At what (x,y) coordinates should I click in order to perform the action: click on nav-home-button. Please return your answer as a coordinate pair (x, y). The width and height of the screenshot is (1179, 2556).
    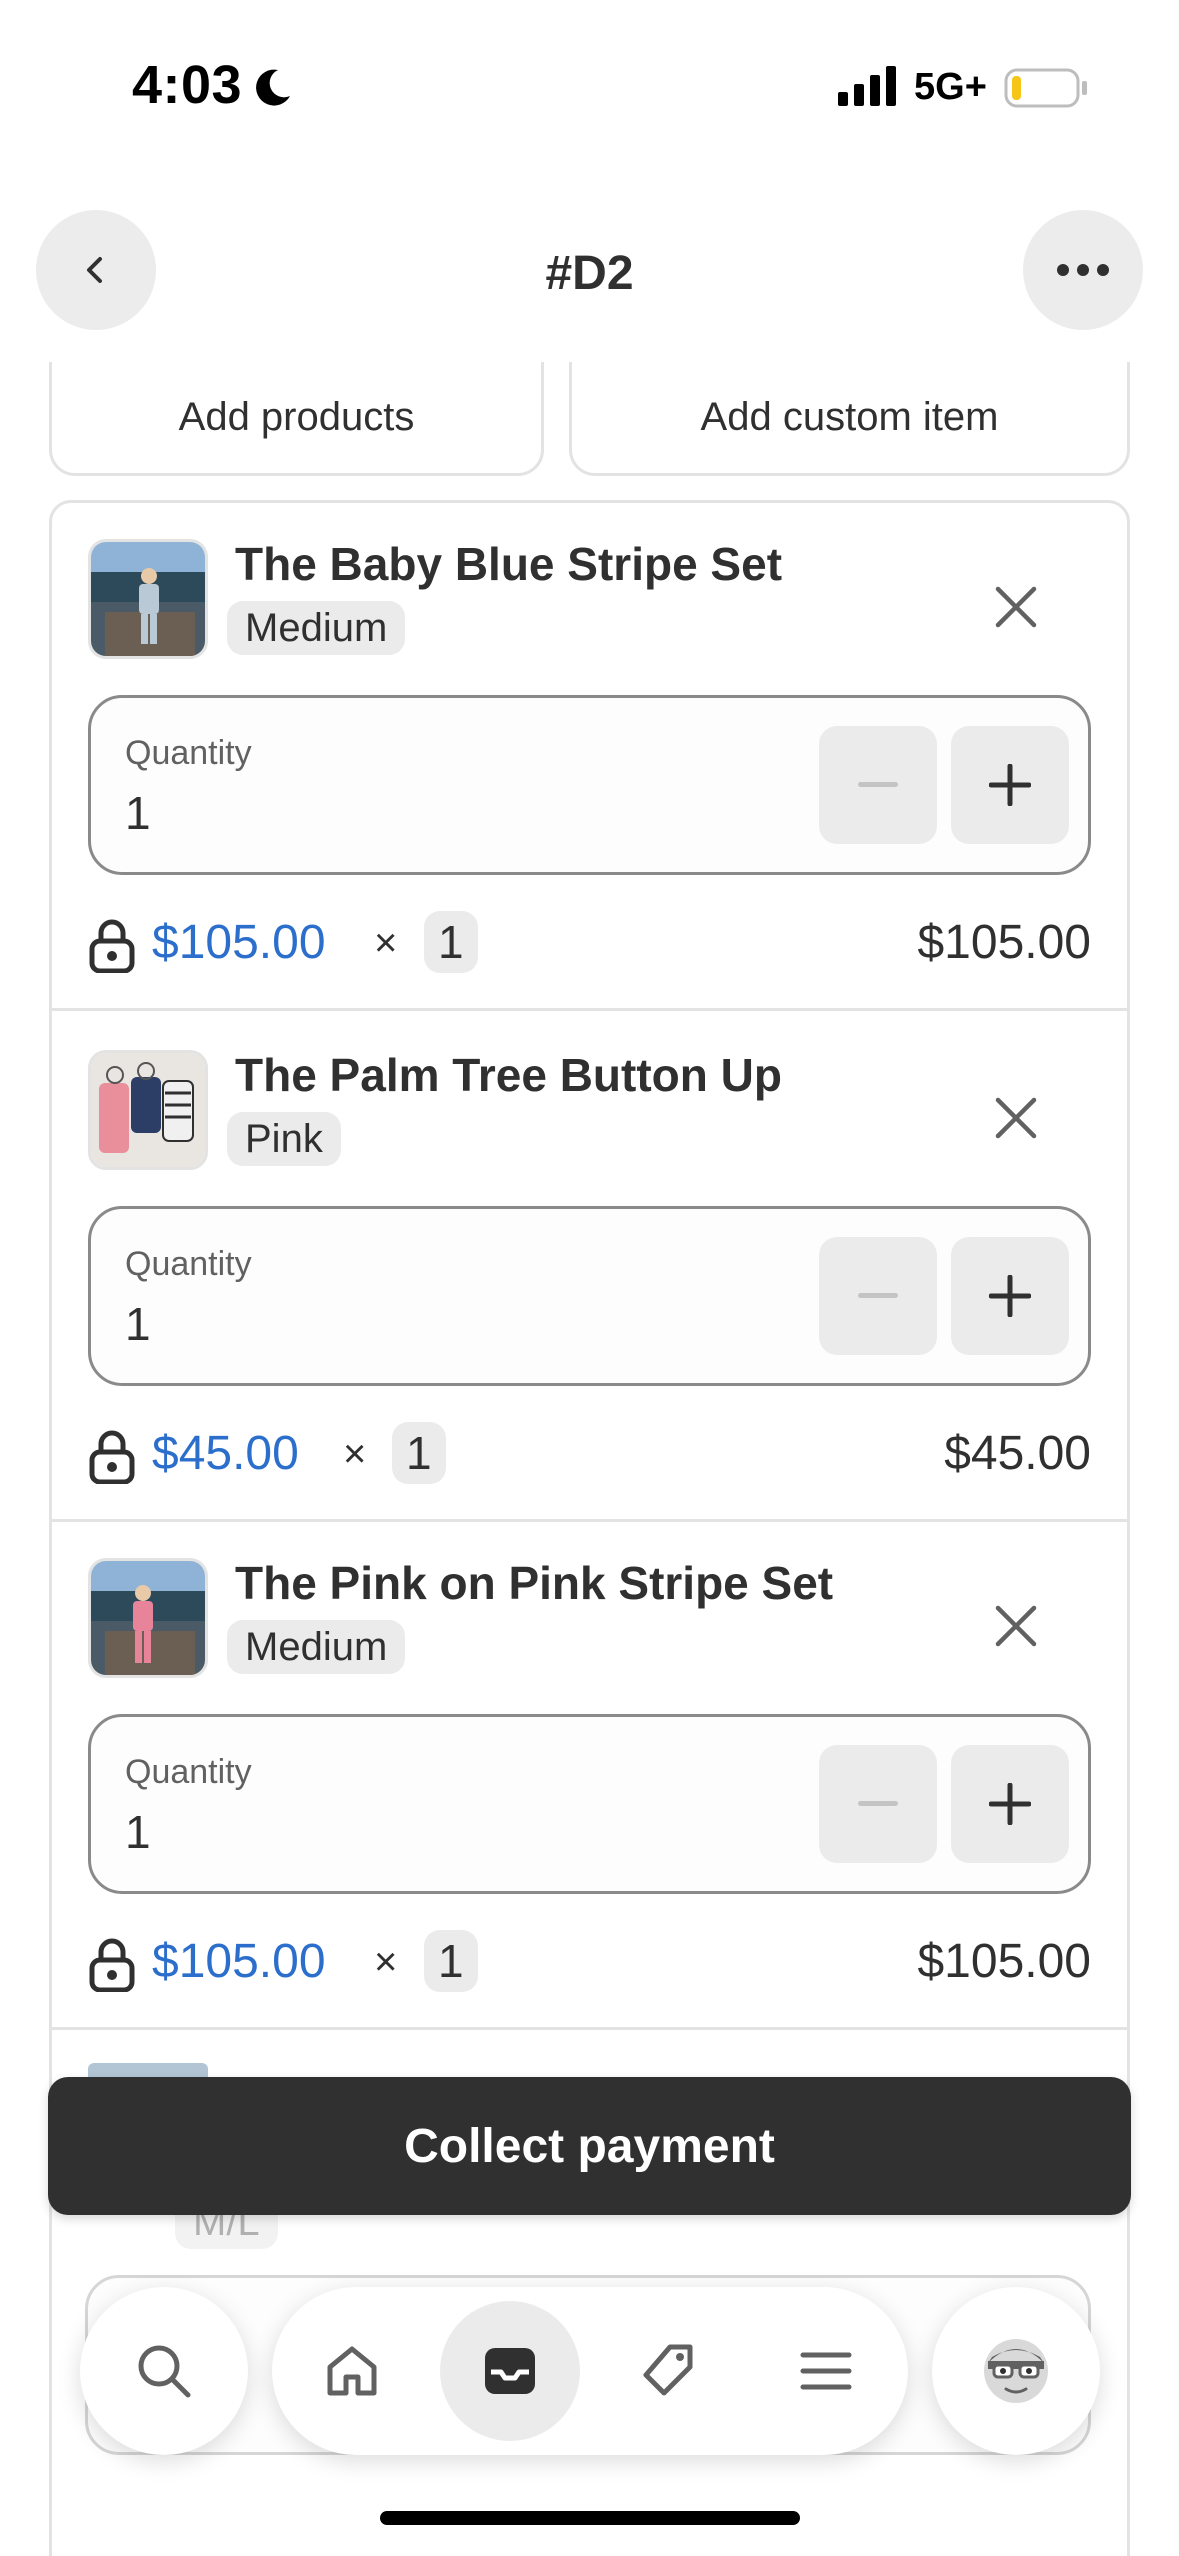
    Looking at the image, I should click on (352, 2371).